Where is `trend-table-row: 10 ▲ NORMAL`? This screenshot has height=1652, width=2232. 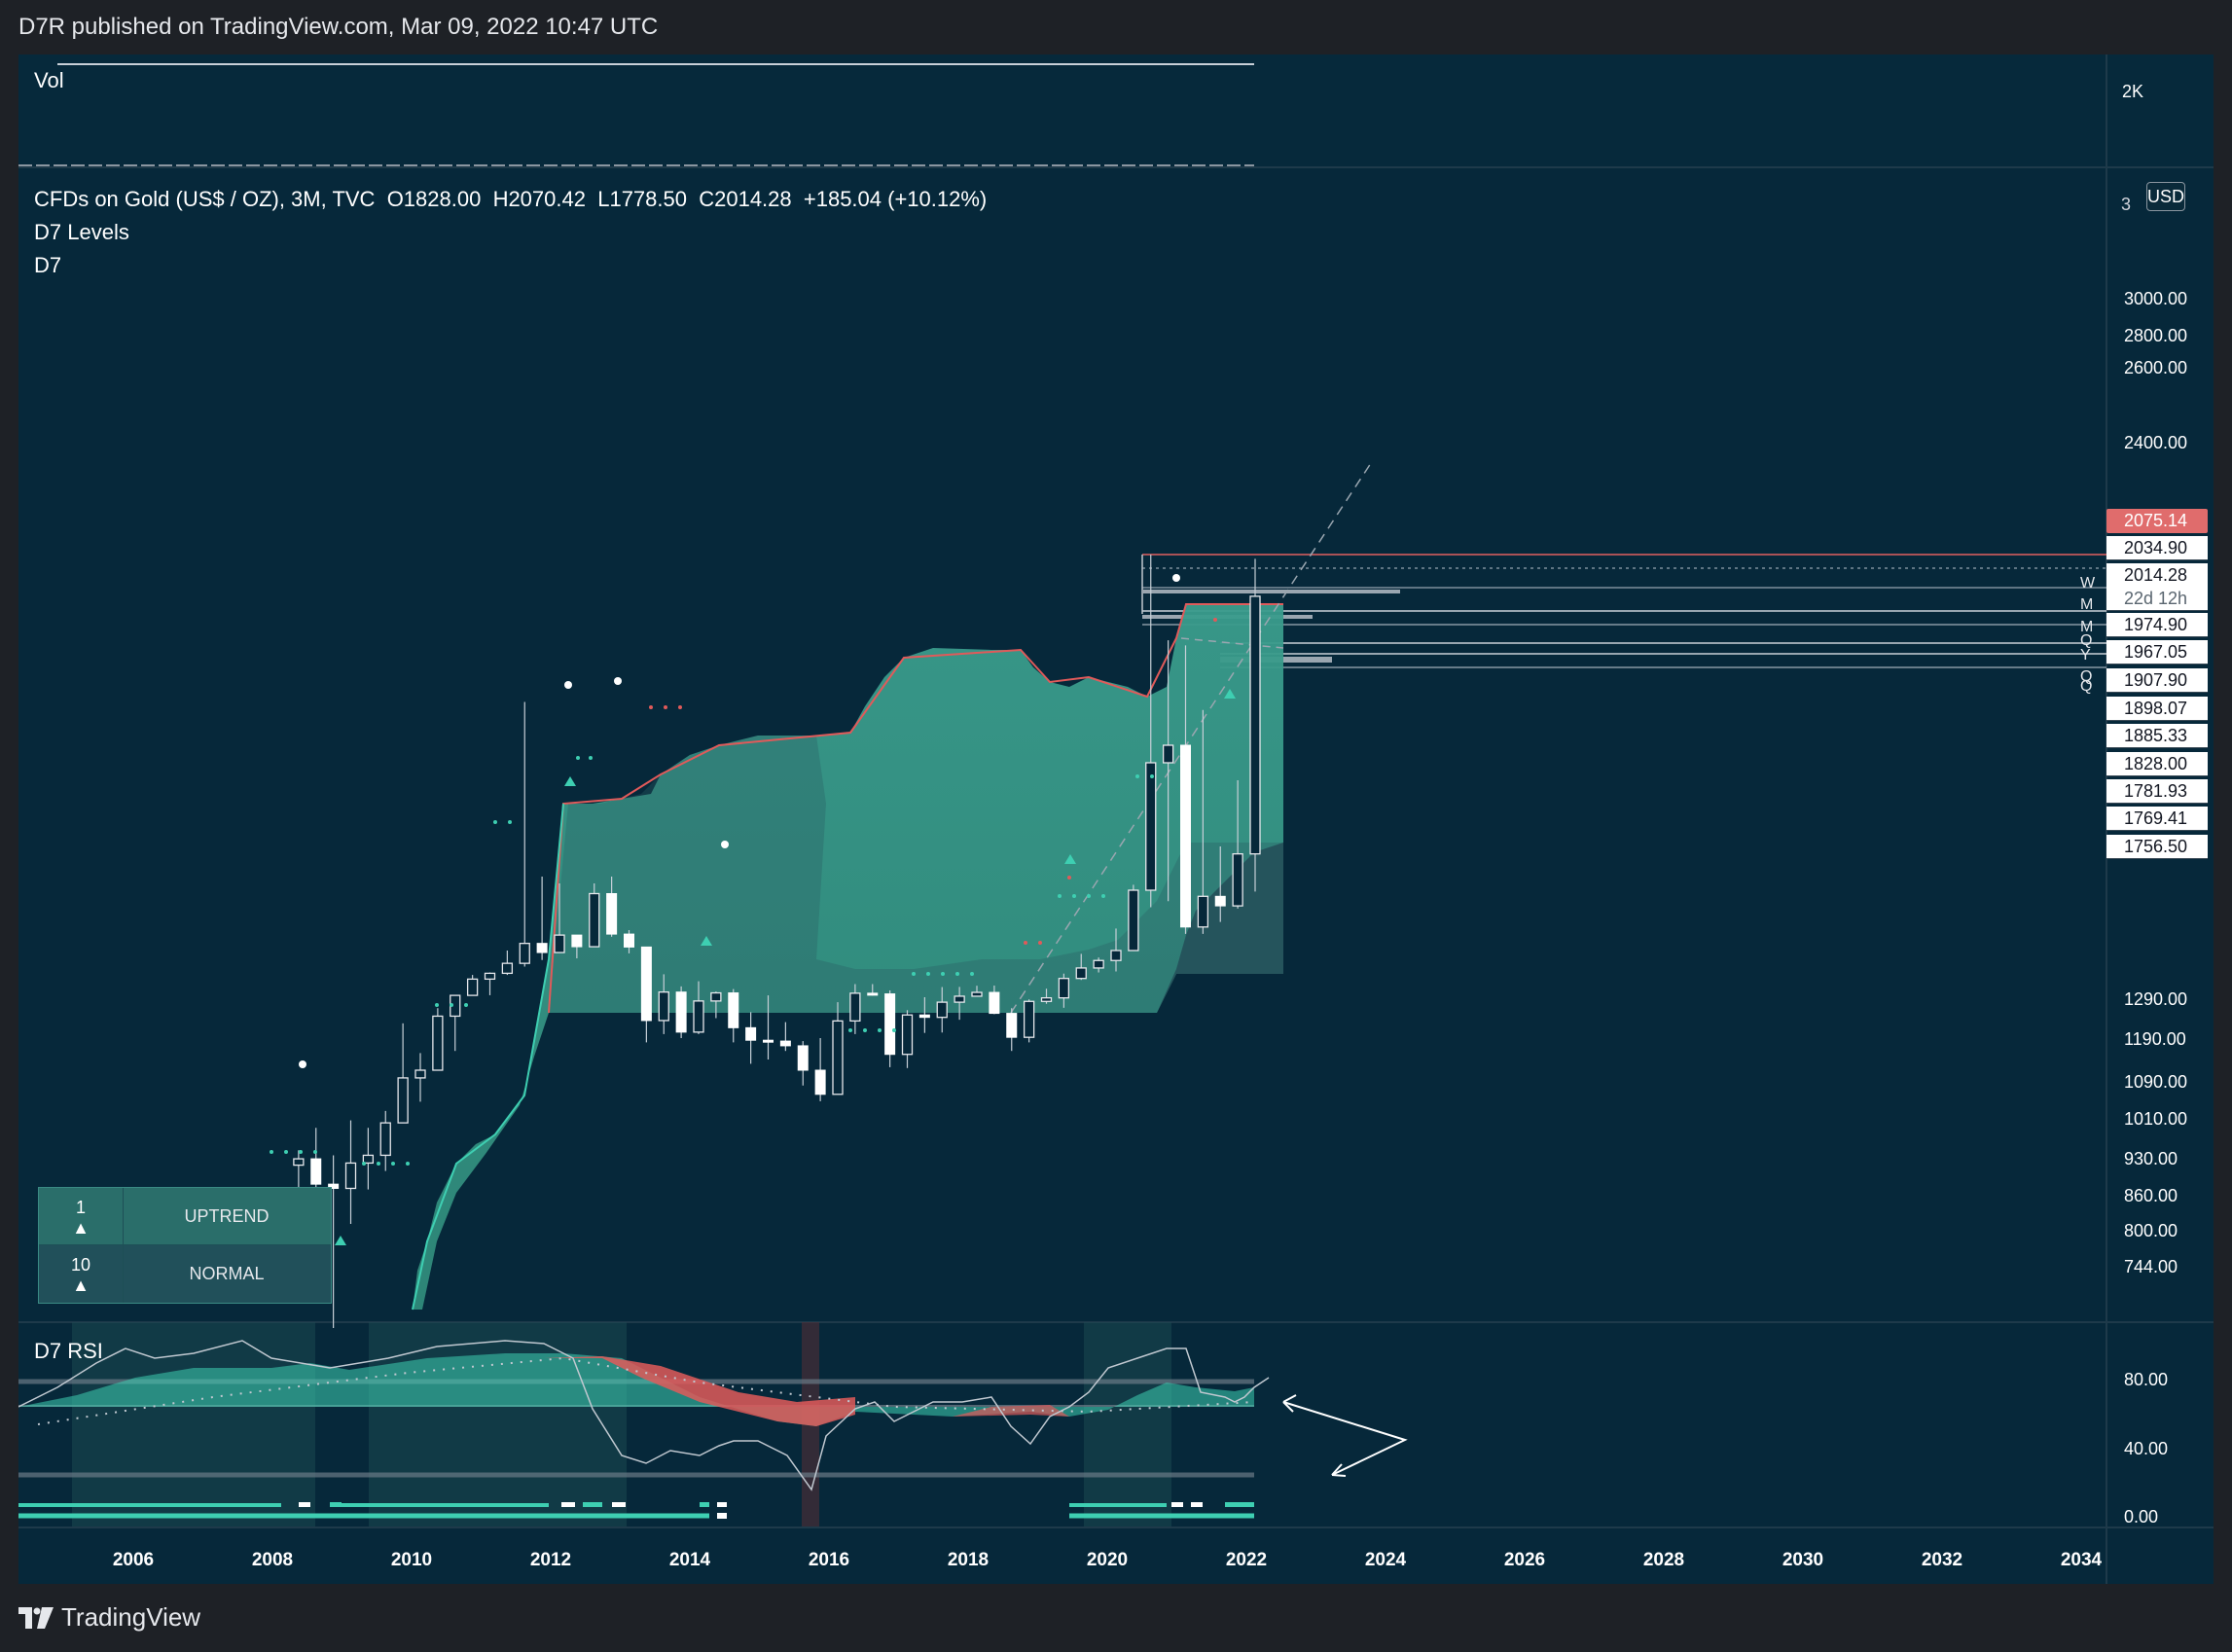 trend-table-row: 10 ▲ NORMAL is located at coordinates (185, 1274).